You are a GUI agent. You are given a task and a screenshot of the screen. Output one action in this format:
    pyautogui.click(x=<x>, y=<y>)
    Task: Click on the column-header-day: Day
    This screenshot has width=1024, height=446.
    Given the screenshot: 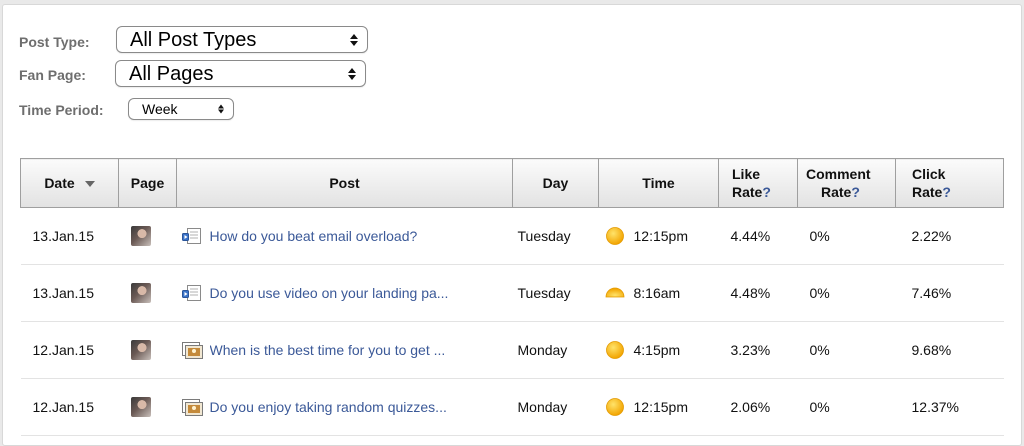 What is the action you would take?
    pyautogui.click(x=555, y=183)
    